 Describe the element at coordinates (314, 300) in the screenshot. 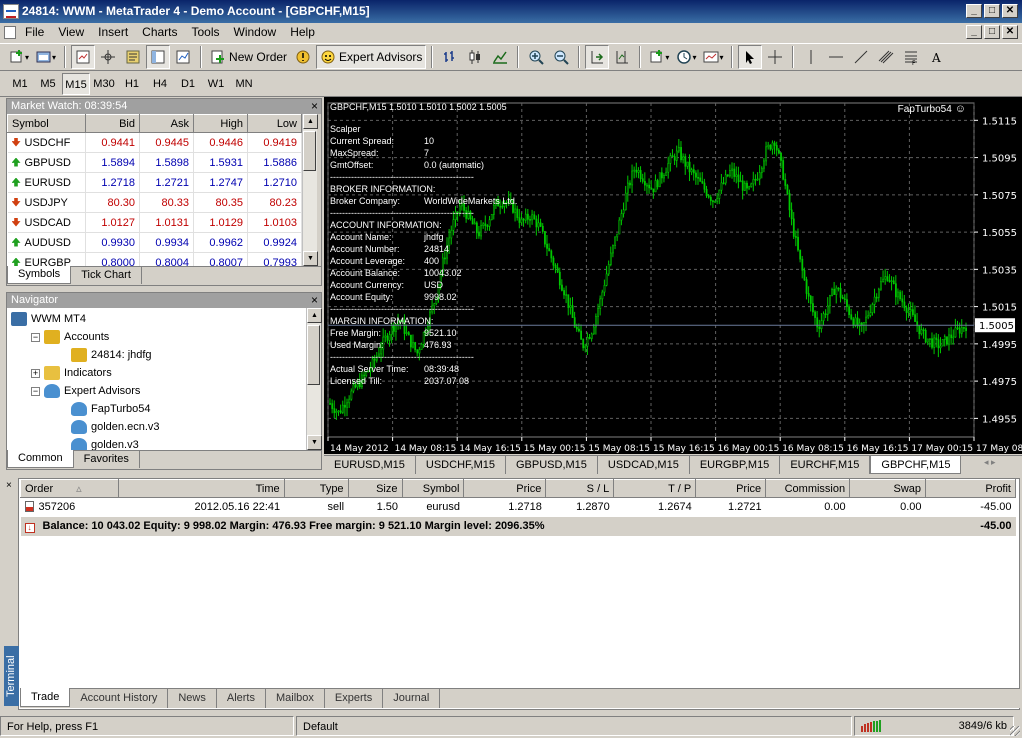

I see `navigator-close-icon: ×` at that location.